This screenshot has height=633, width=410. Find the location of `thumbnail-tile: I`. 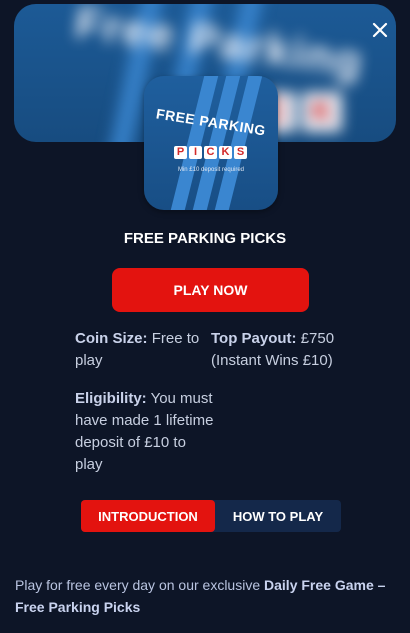

thumbnail-tile: I is located at coordinates (195, 152).